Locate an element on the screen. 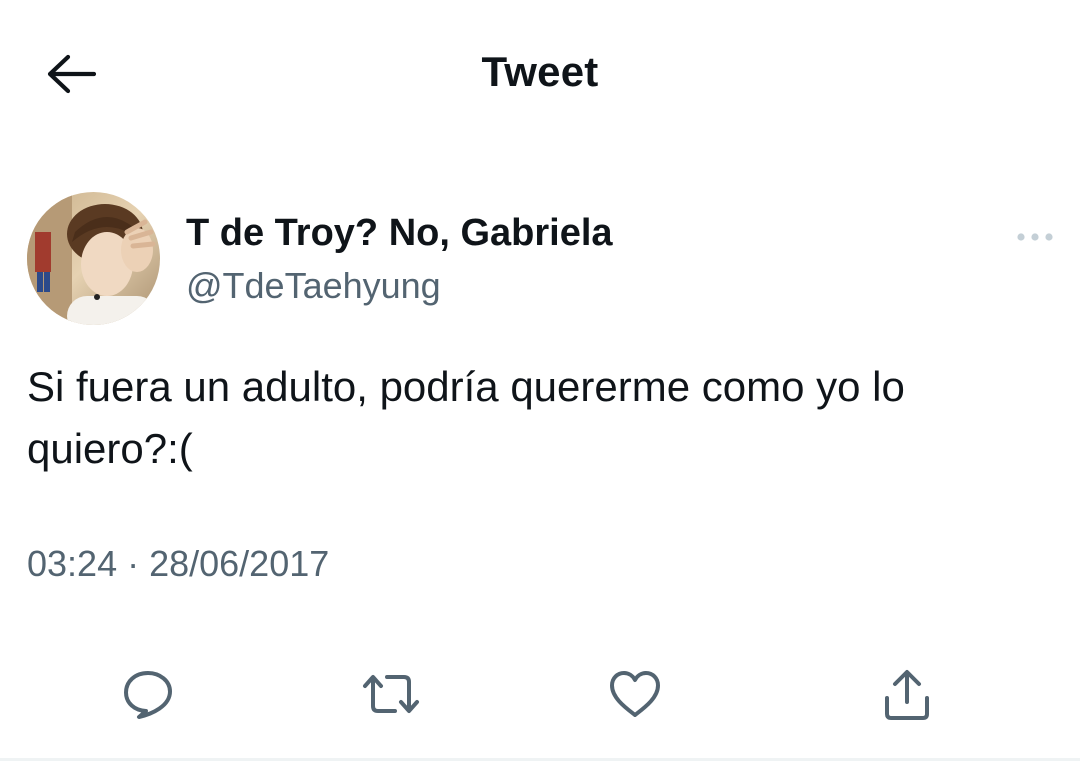 The image size is (1080, 761). reply-icon is located at coordinates (148, 695).